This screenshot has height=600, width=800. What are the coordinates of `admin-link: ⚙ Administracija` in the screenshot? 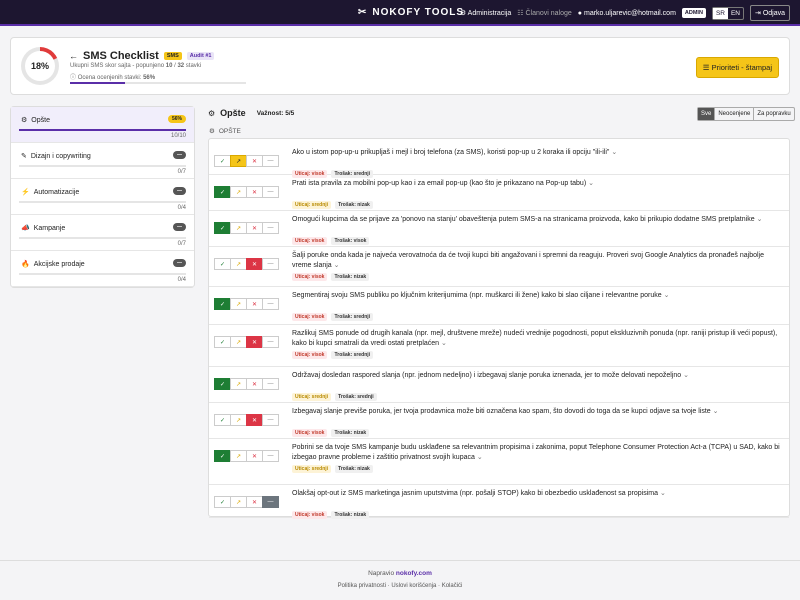 It's located at (485, 13).